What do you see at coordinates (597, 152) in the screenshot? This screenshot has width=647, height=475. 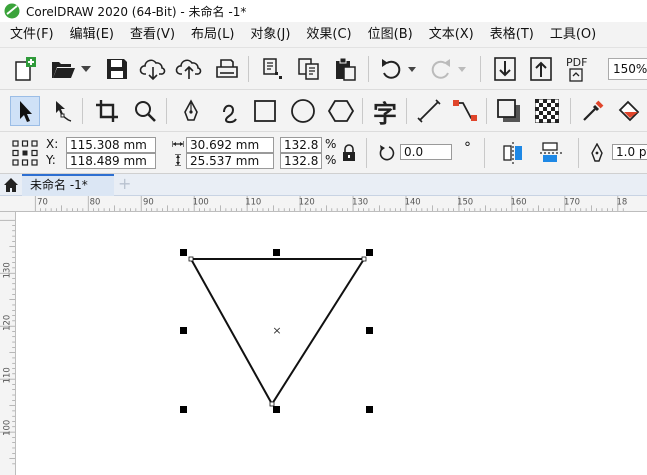 I see `outline-pen-icon` at bounding box center [597, 152].